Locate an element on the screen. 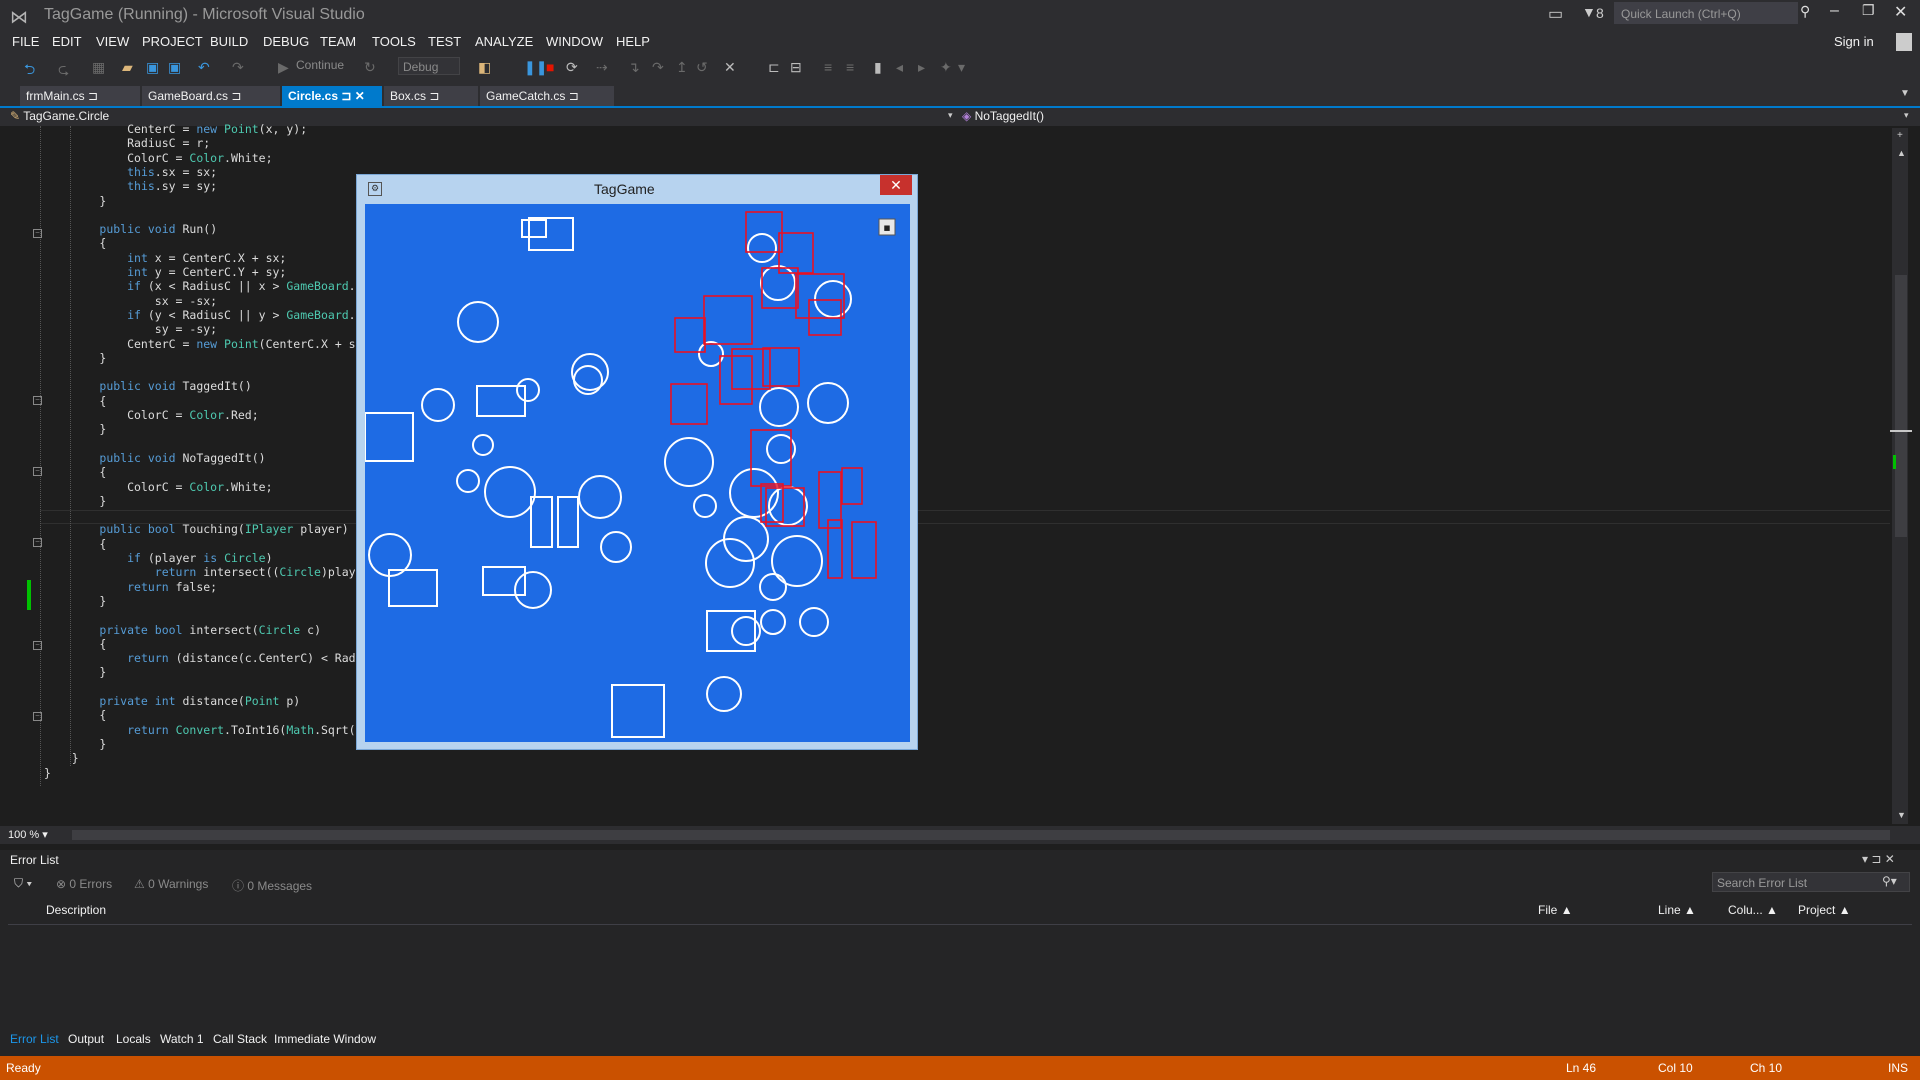  notifications-icon: ▭ is located at coordinates (1555, 14).